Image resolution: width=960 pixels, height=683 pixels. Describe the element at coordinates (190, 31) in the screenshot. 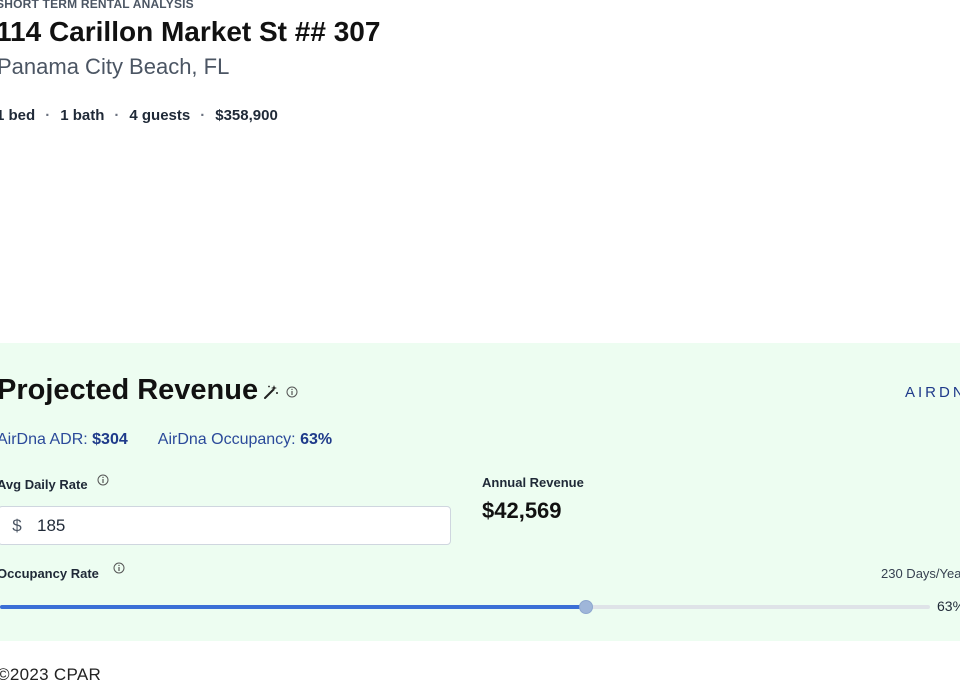

I see `property-address: 114 Carillon Market St ## 307` at that location.